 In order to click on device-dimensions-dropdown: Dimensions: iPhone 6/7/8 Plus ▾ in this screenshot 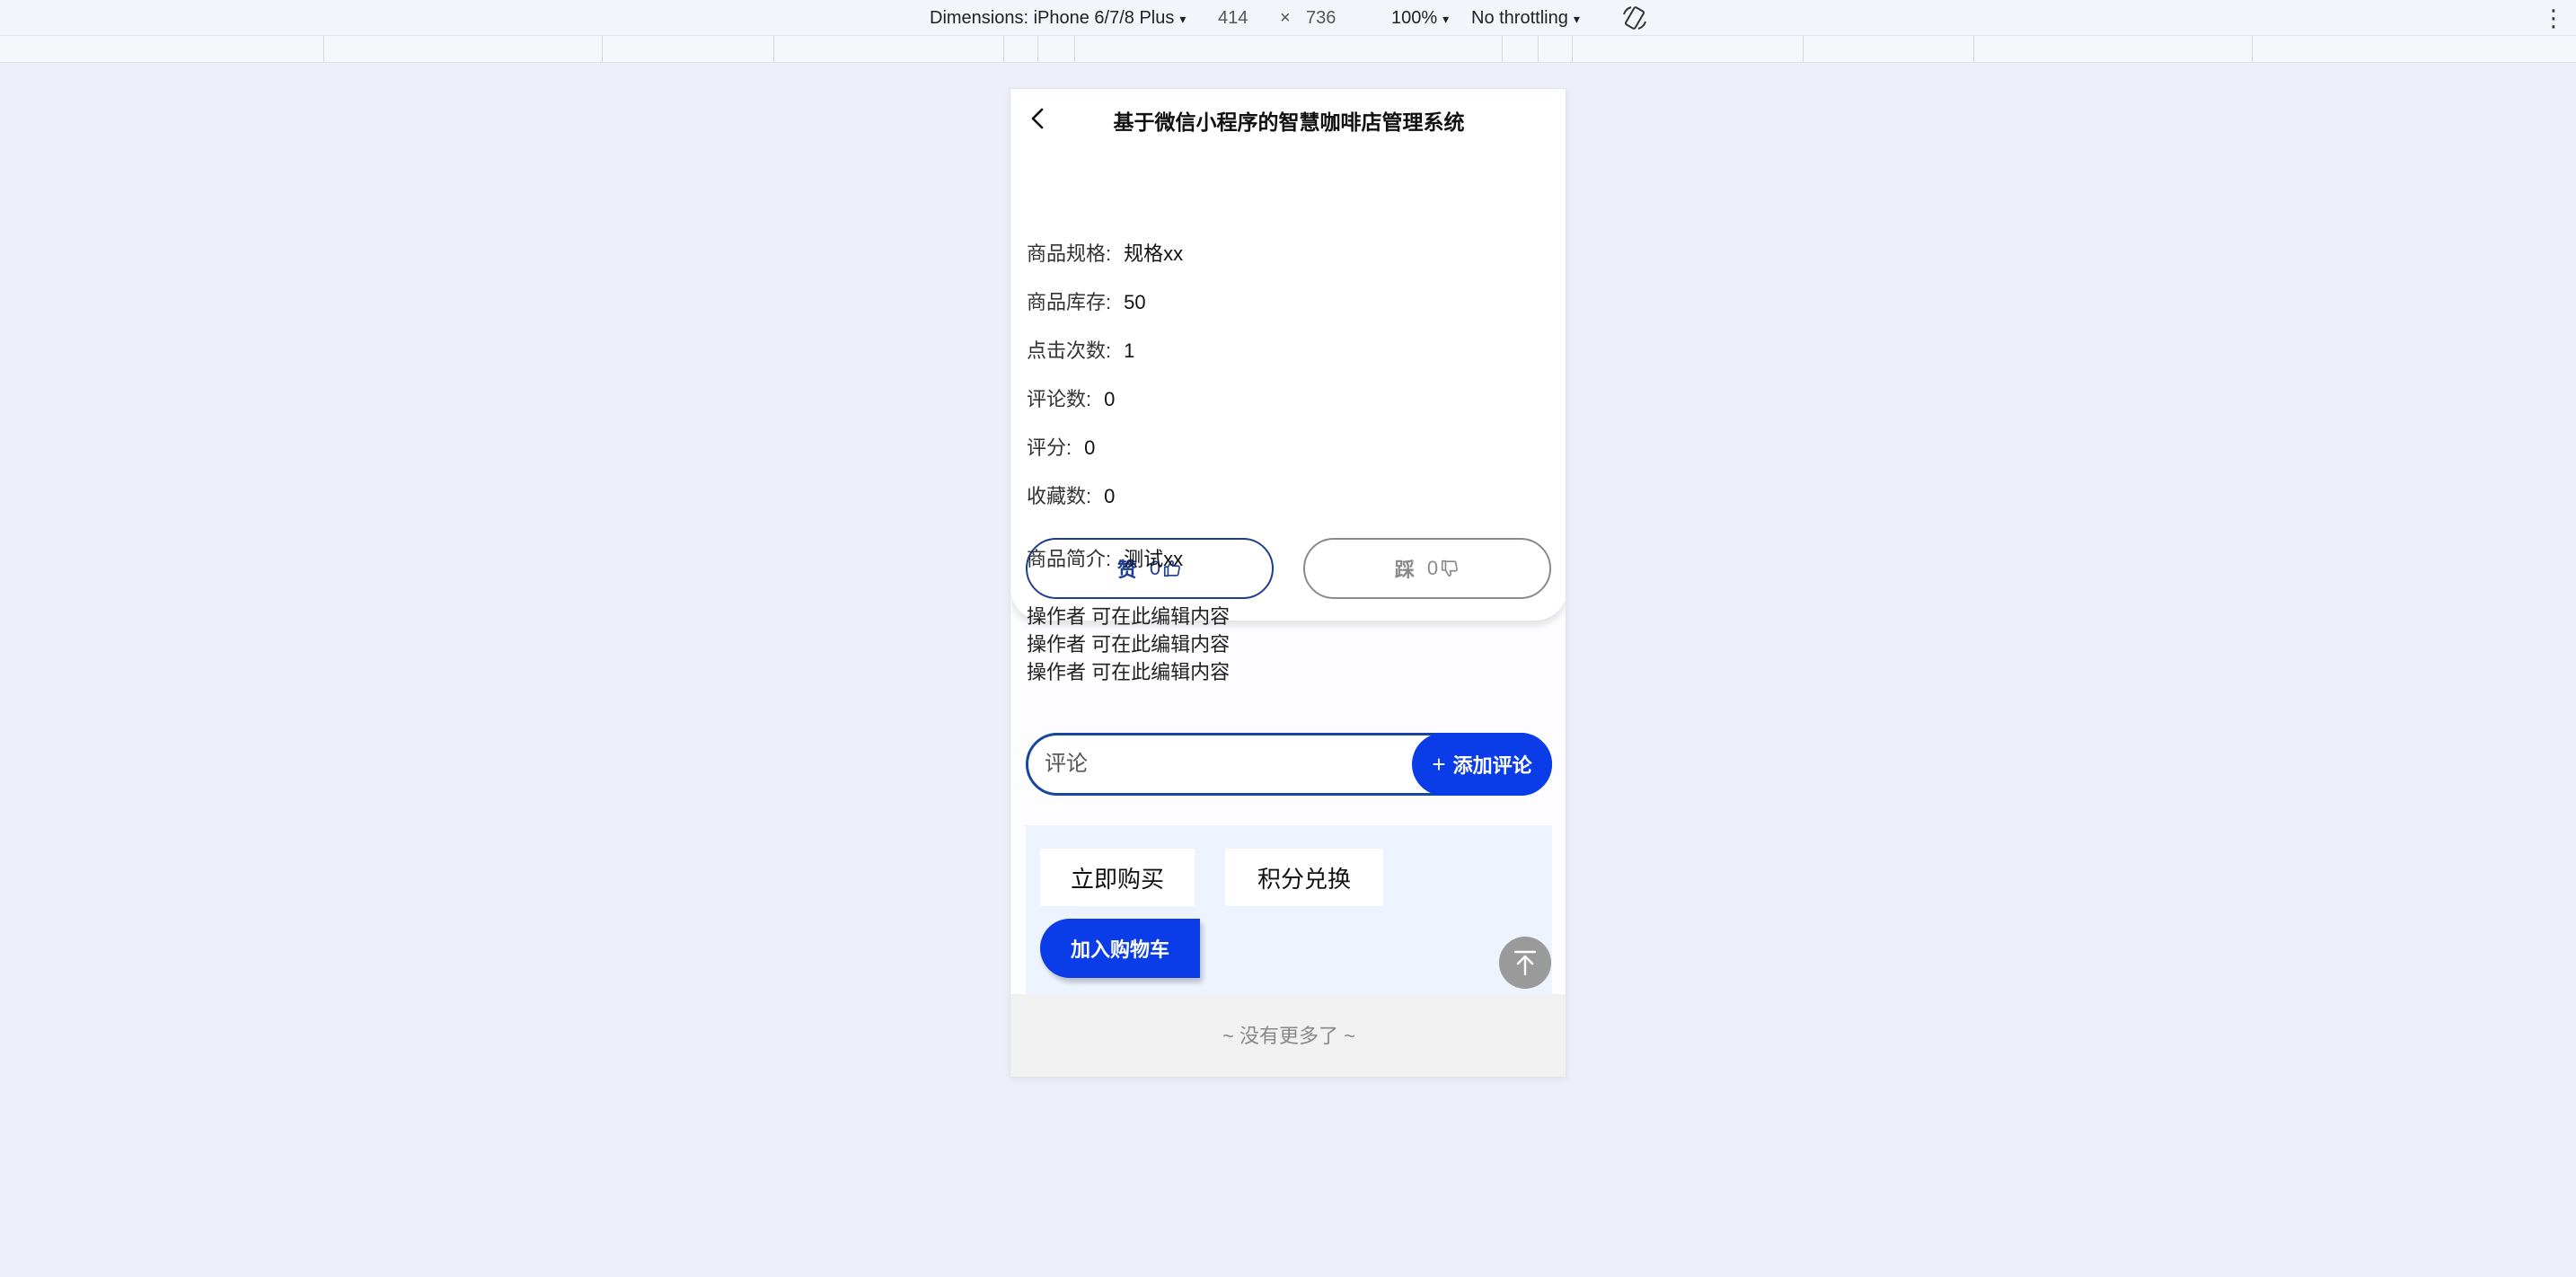, I will do `click(1058, 18)`.